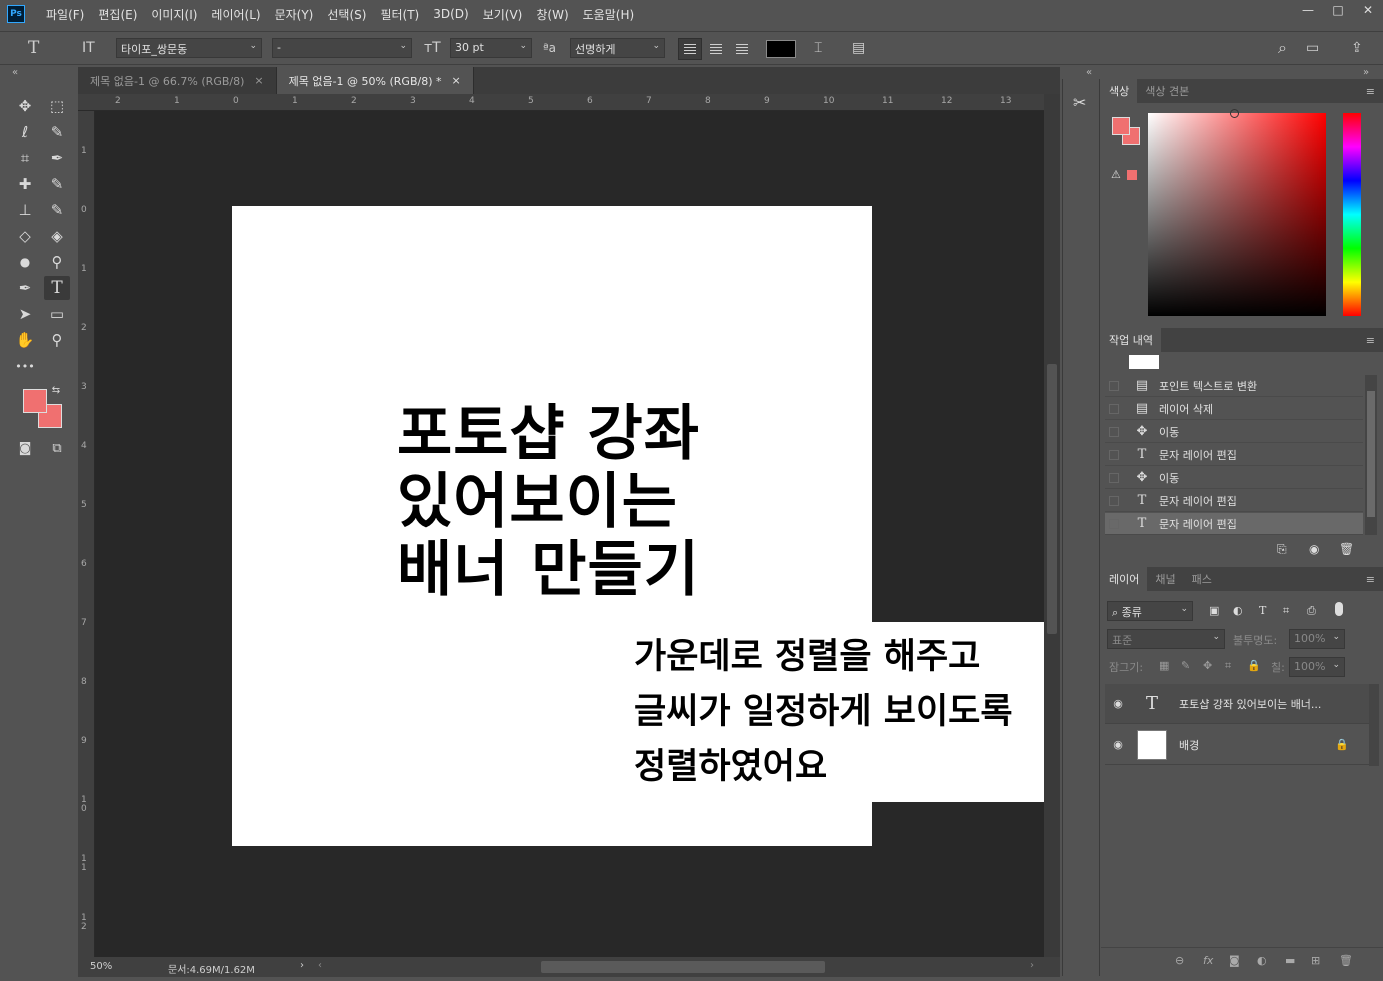 The height and width of the screenshot is (981, 1383). I want to click on more-tools-icon: •••, so click(25, 366).